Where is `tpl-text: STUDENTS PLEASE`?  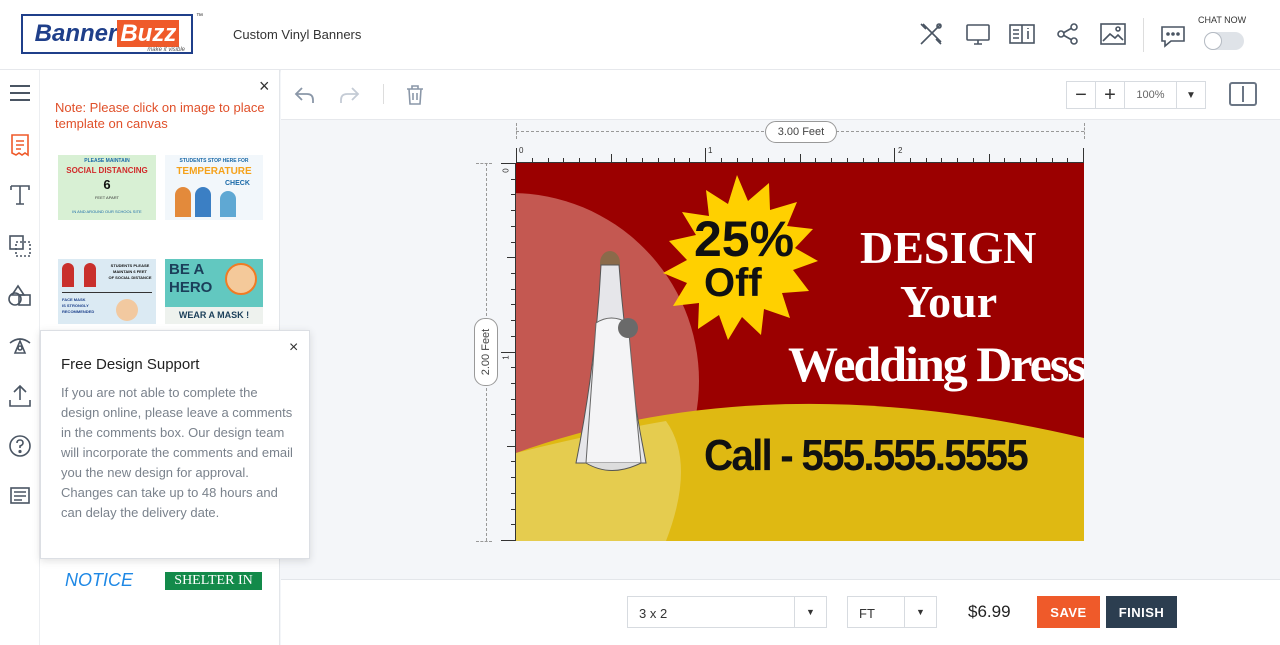
tpl-text: STUDENTS PLEASE is located at coordinates (130, 265).